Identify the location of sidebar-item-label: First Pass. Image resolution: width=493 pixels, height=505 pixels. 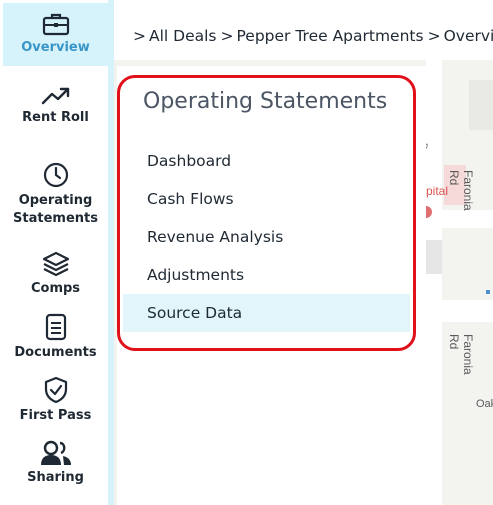
(55, 415).